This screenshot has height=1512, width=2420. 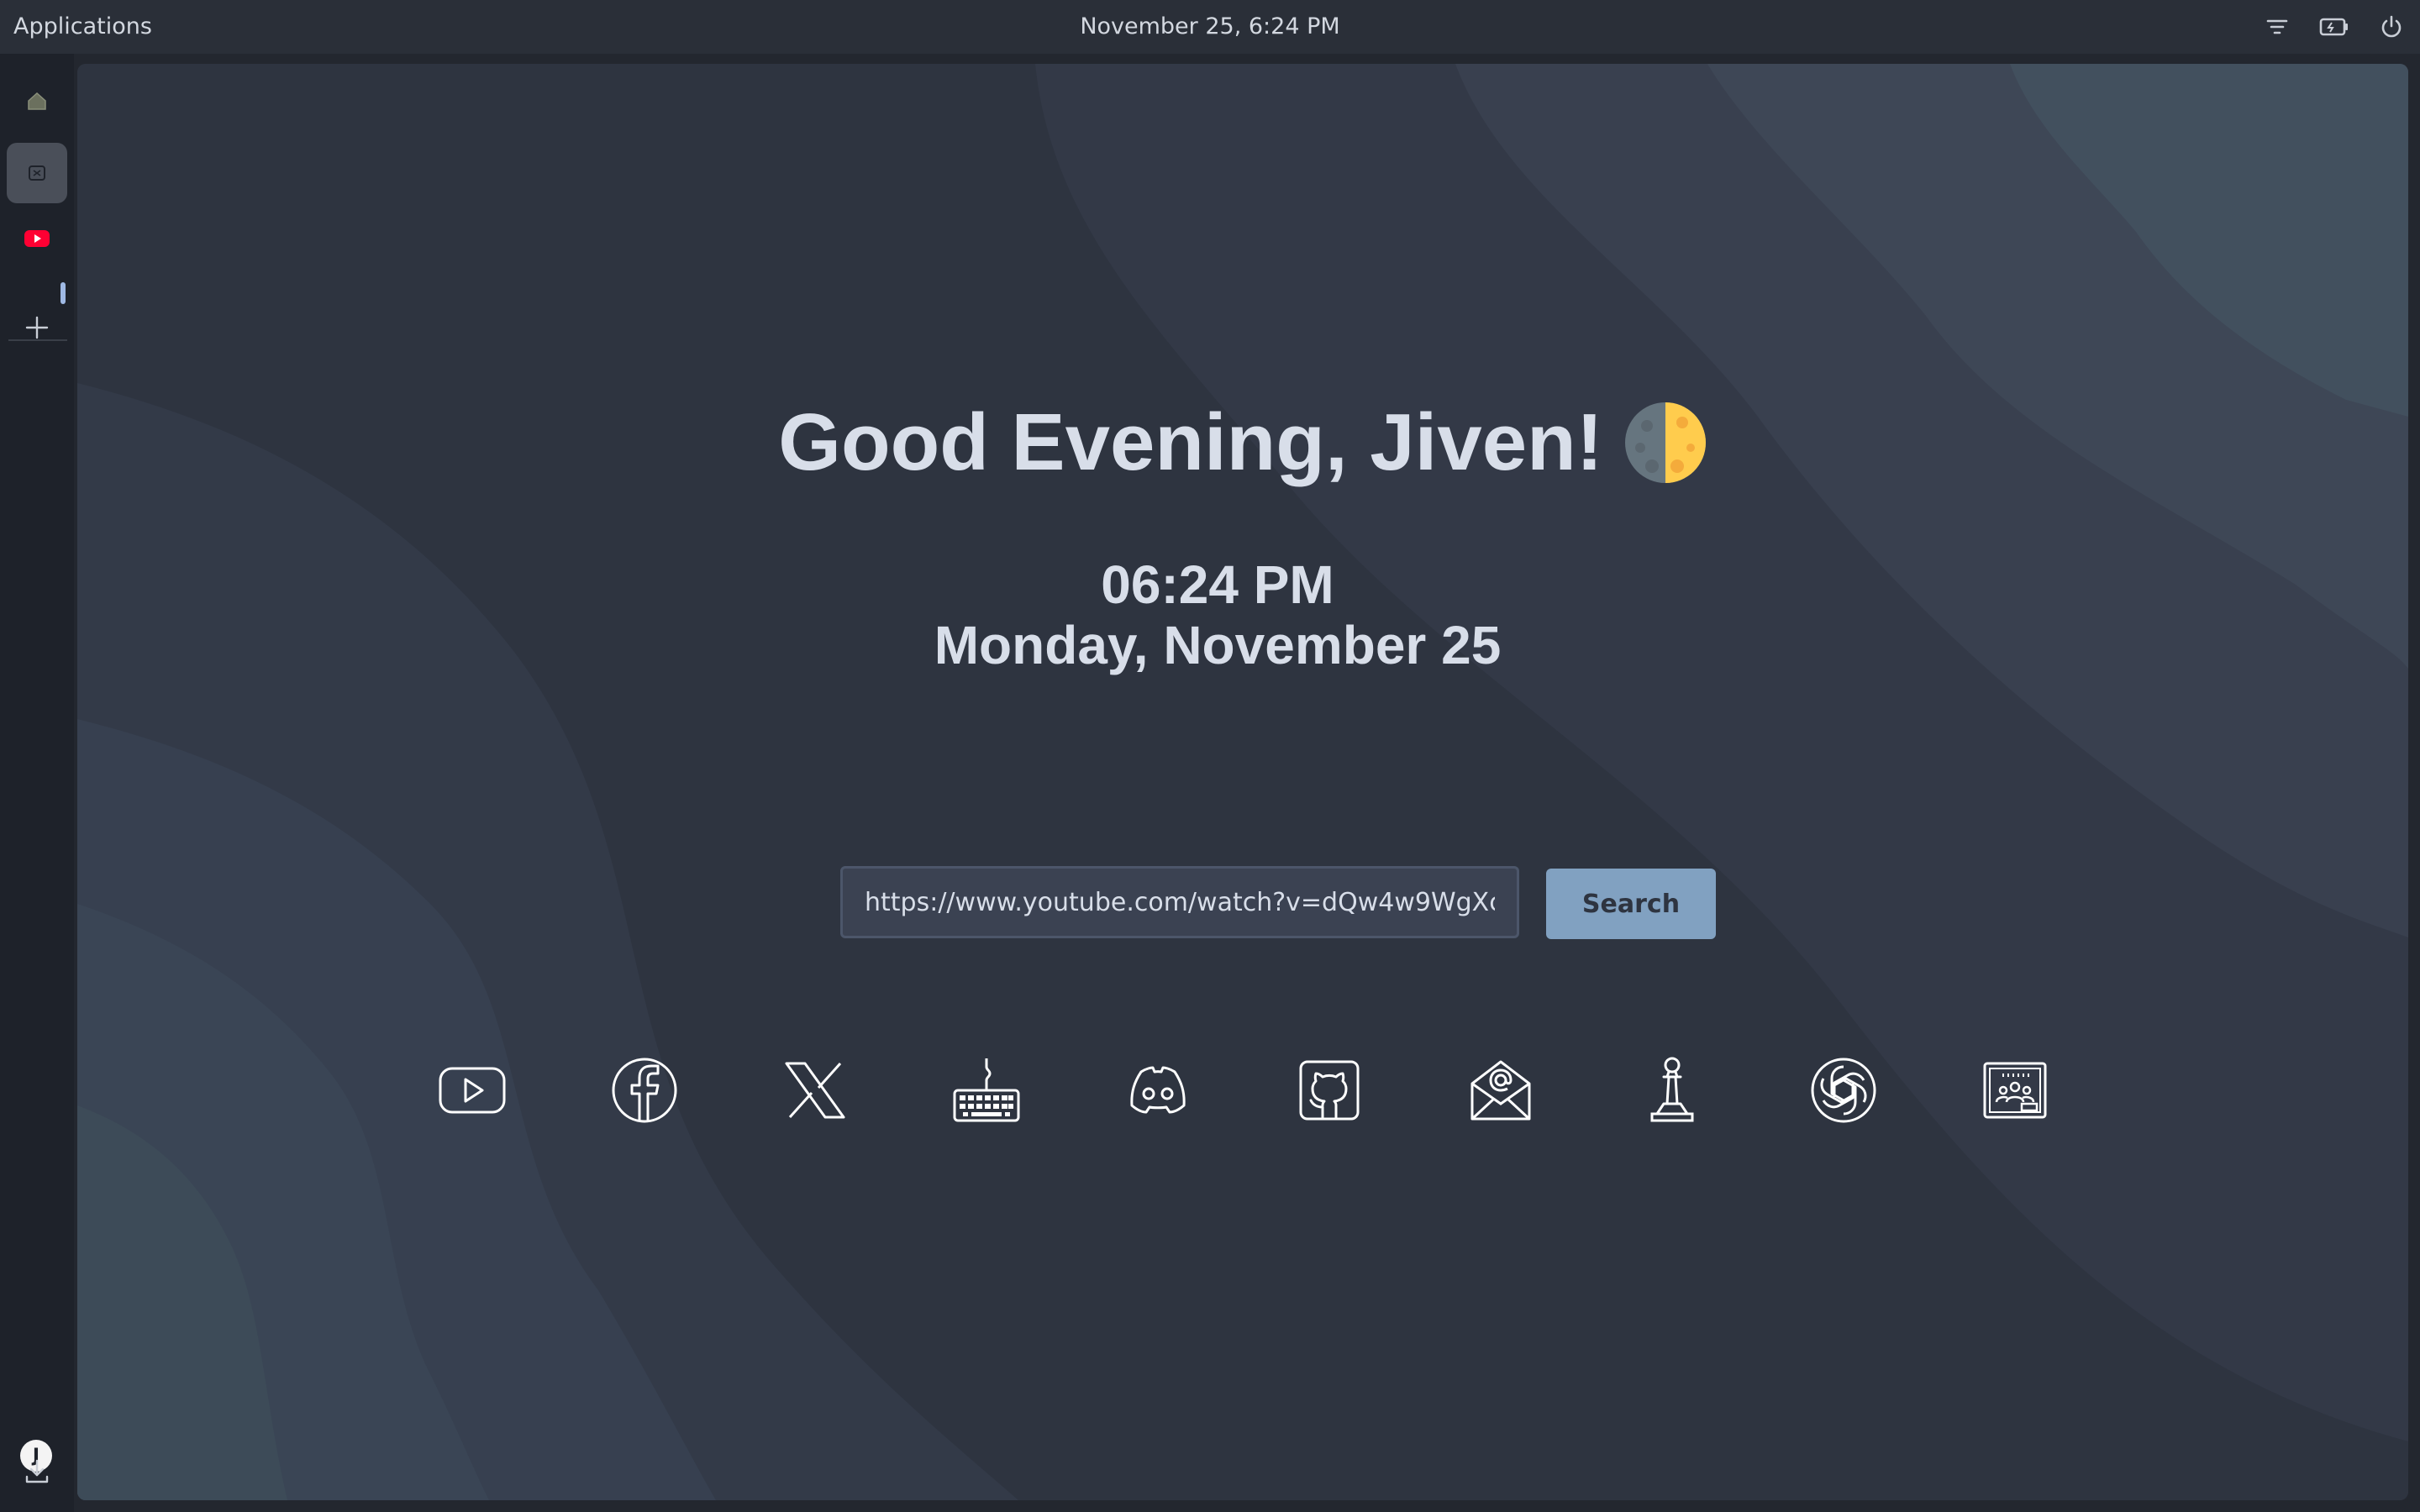 I want to click on top-bar: Applications November 25, 6:24 PM, so click(x=1210, y=27).